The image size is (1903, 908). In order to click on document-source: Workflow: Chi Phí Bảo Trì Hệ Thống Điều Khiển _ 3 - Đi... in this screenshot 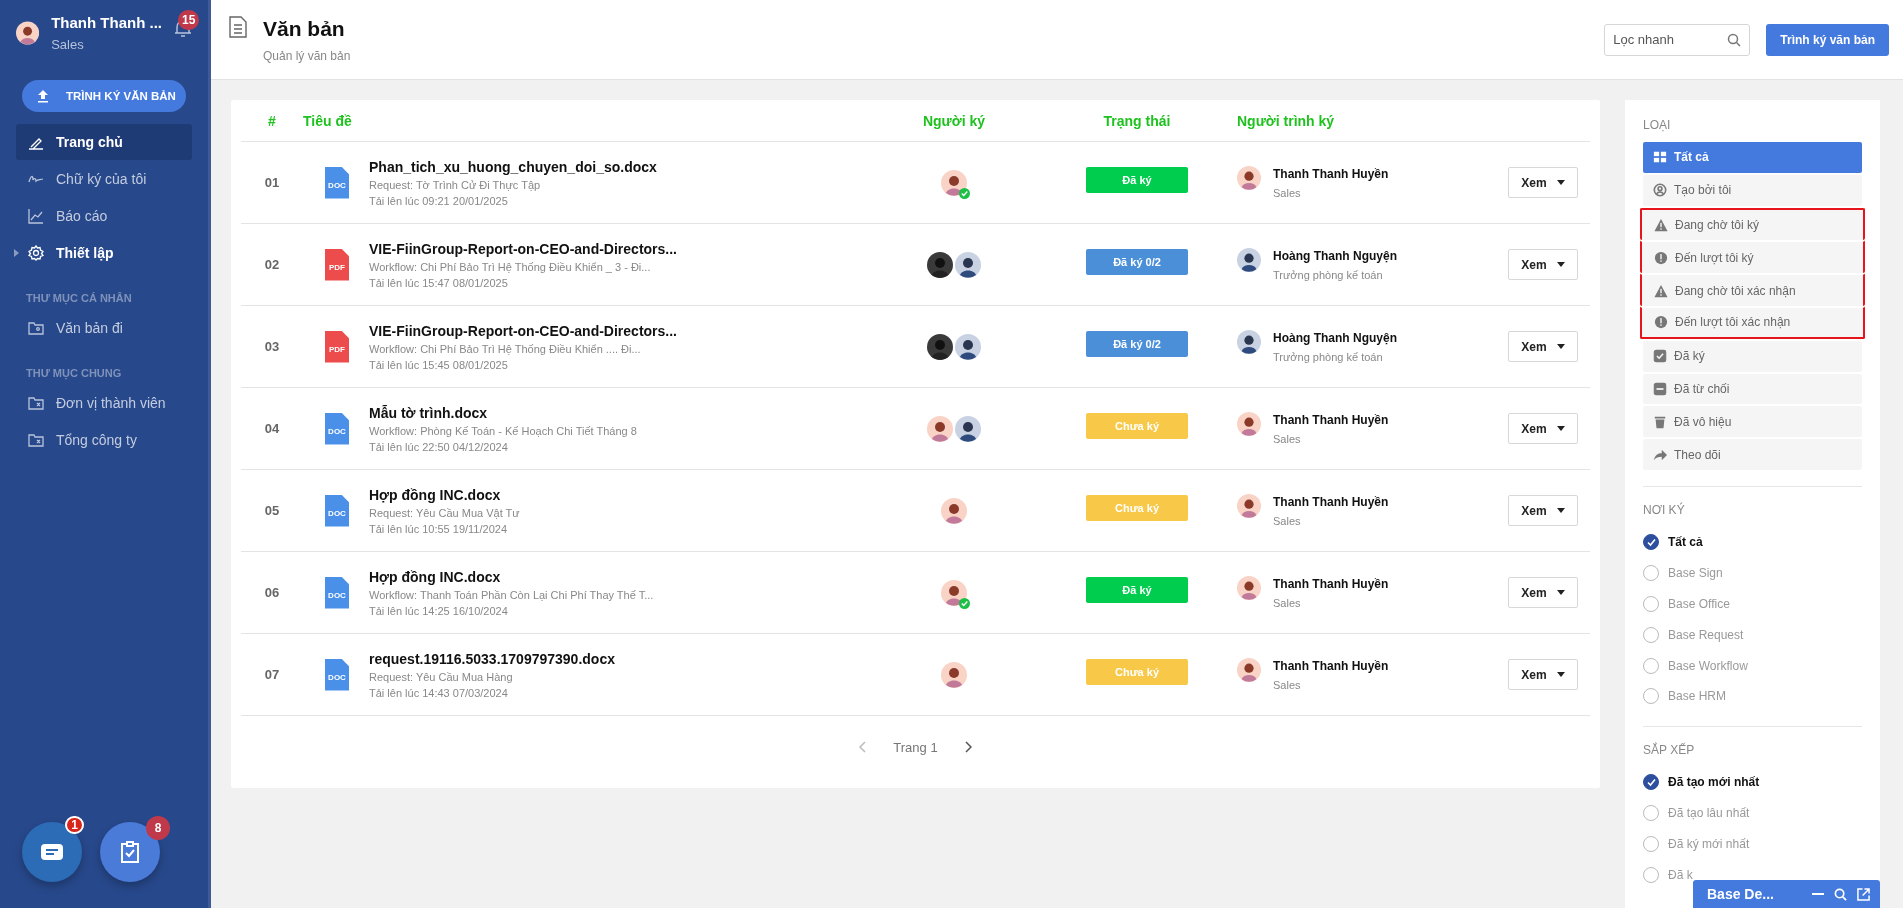, I will do `click(510, 266)`.